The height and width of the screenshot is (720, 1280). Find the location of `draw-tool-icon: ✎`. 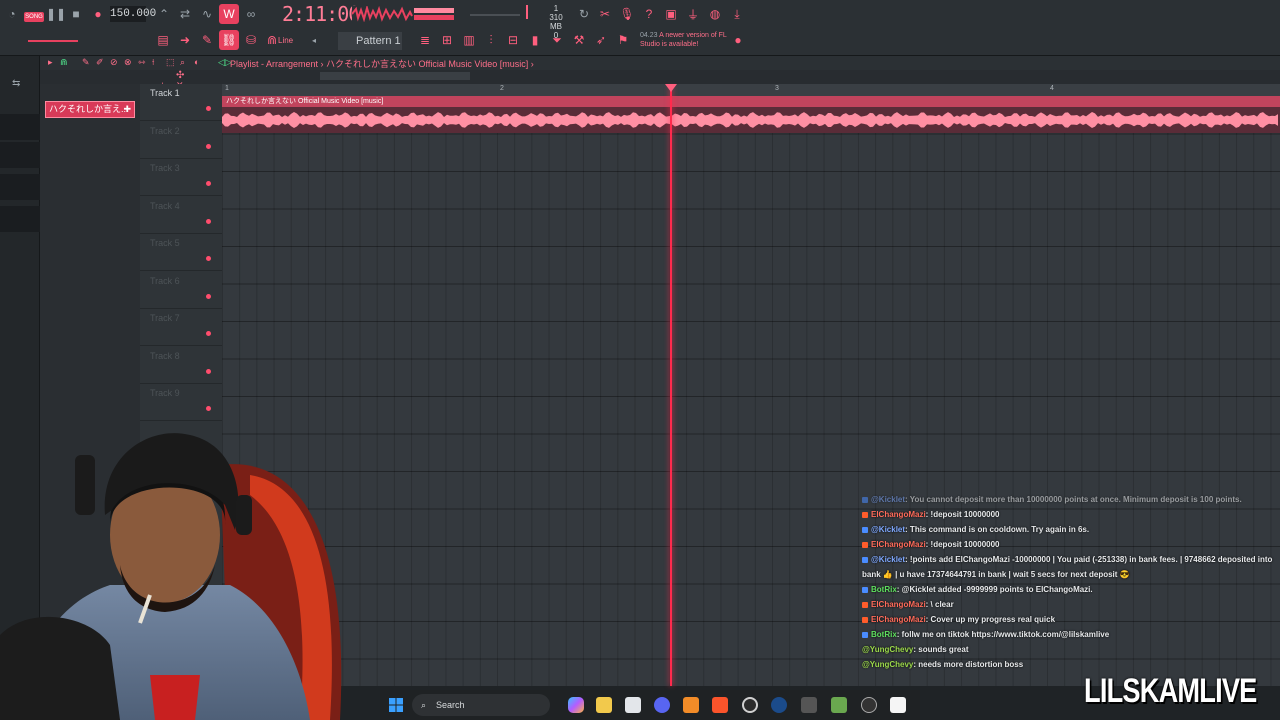

draw-tool-icon: ✎ is located at coordinates (86, 62).